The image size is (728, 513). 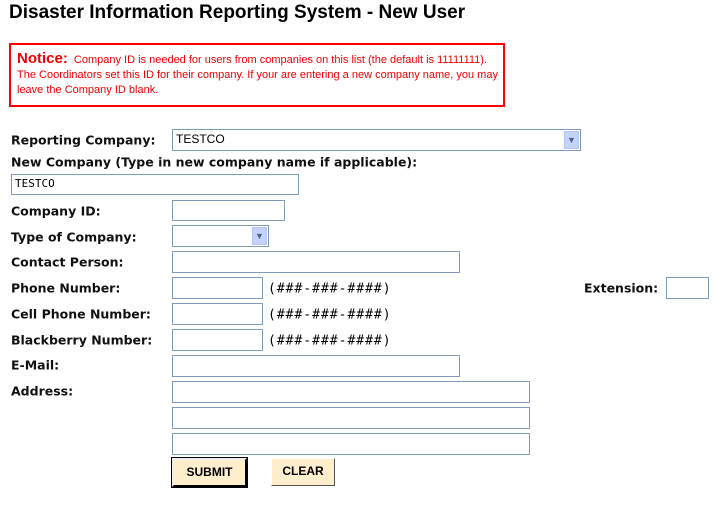 What do you see at coordinates (621, 288) in the screenshot?
I see `extension-label: Extension:` at bounding box center [621, 288].